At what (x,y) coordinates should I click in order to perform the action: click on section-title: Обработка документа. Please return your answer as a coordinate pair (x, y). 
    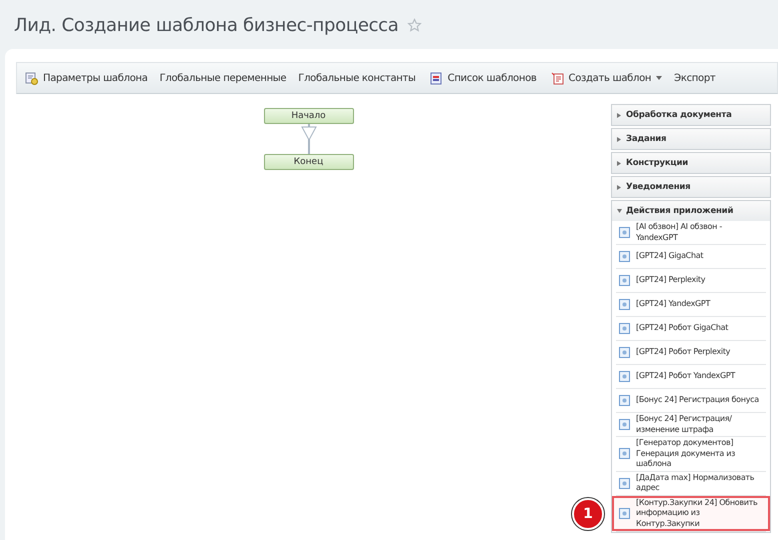
    Looking at the image, I should click on (679, 115).